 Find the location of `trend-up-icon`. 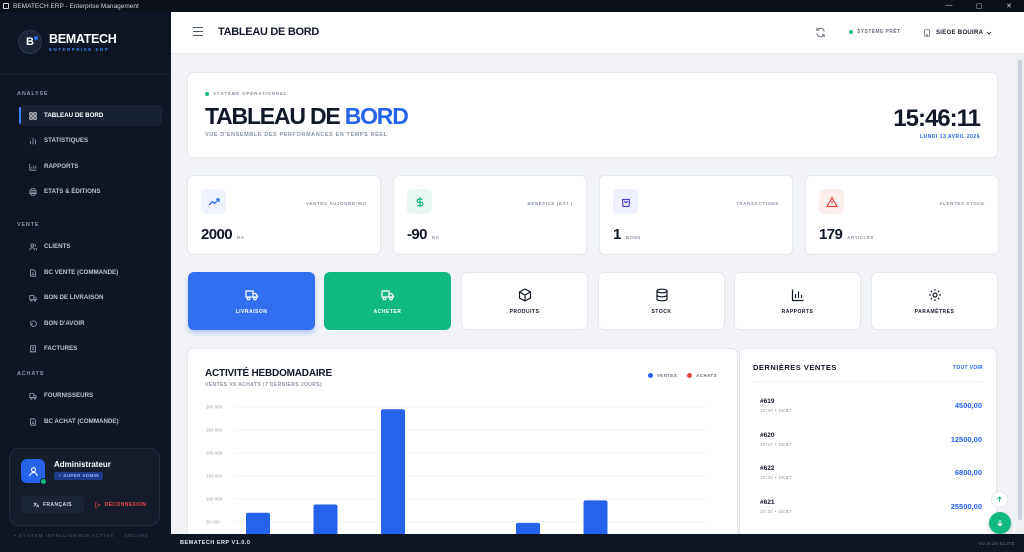

trend-up-icon is located at coordinates (213, 201).